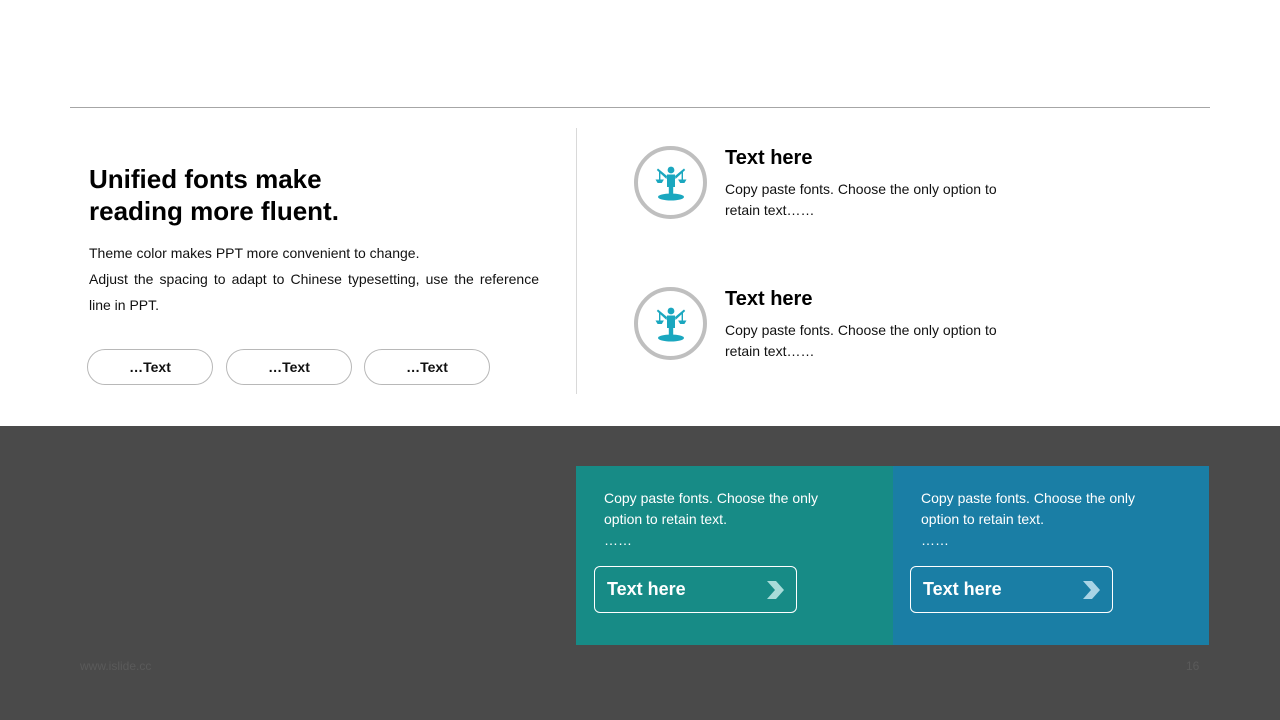  What do you see at coordinates (1011, 589) in the screenshot?
I see `panel-button-blue: Text here` at bounding box center [1011, 589].